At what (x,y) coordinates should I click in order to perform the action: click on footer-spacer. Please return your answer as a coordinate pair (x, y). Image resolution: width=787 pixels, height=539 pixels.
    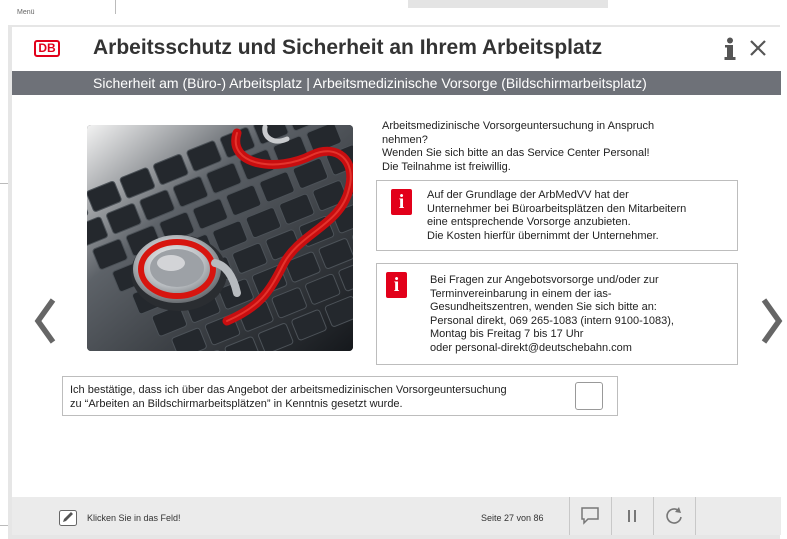
    Looking at the image, I should click on (738, 516).